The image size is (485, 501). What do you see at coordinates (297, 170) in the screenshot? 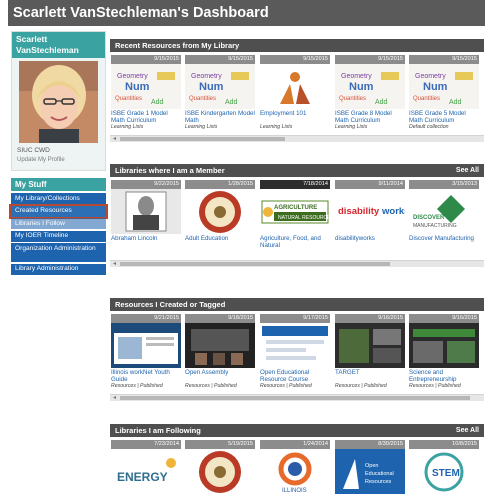
I see `section-heading: Libraries where I am a Member See All` at bounding box center [297, 170].